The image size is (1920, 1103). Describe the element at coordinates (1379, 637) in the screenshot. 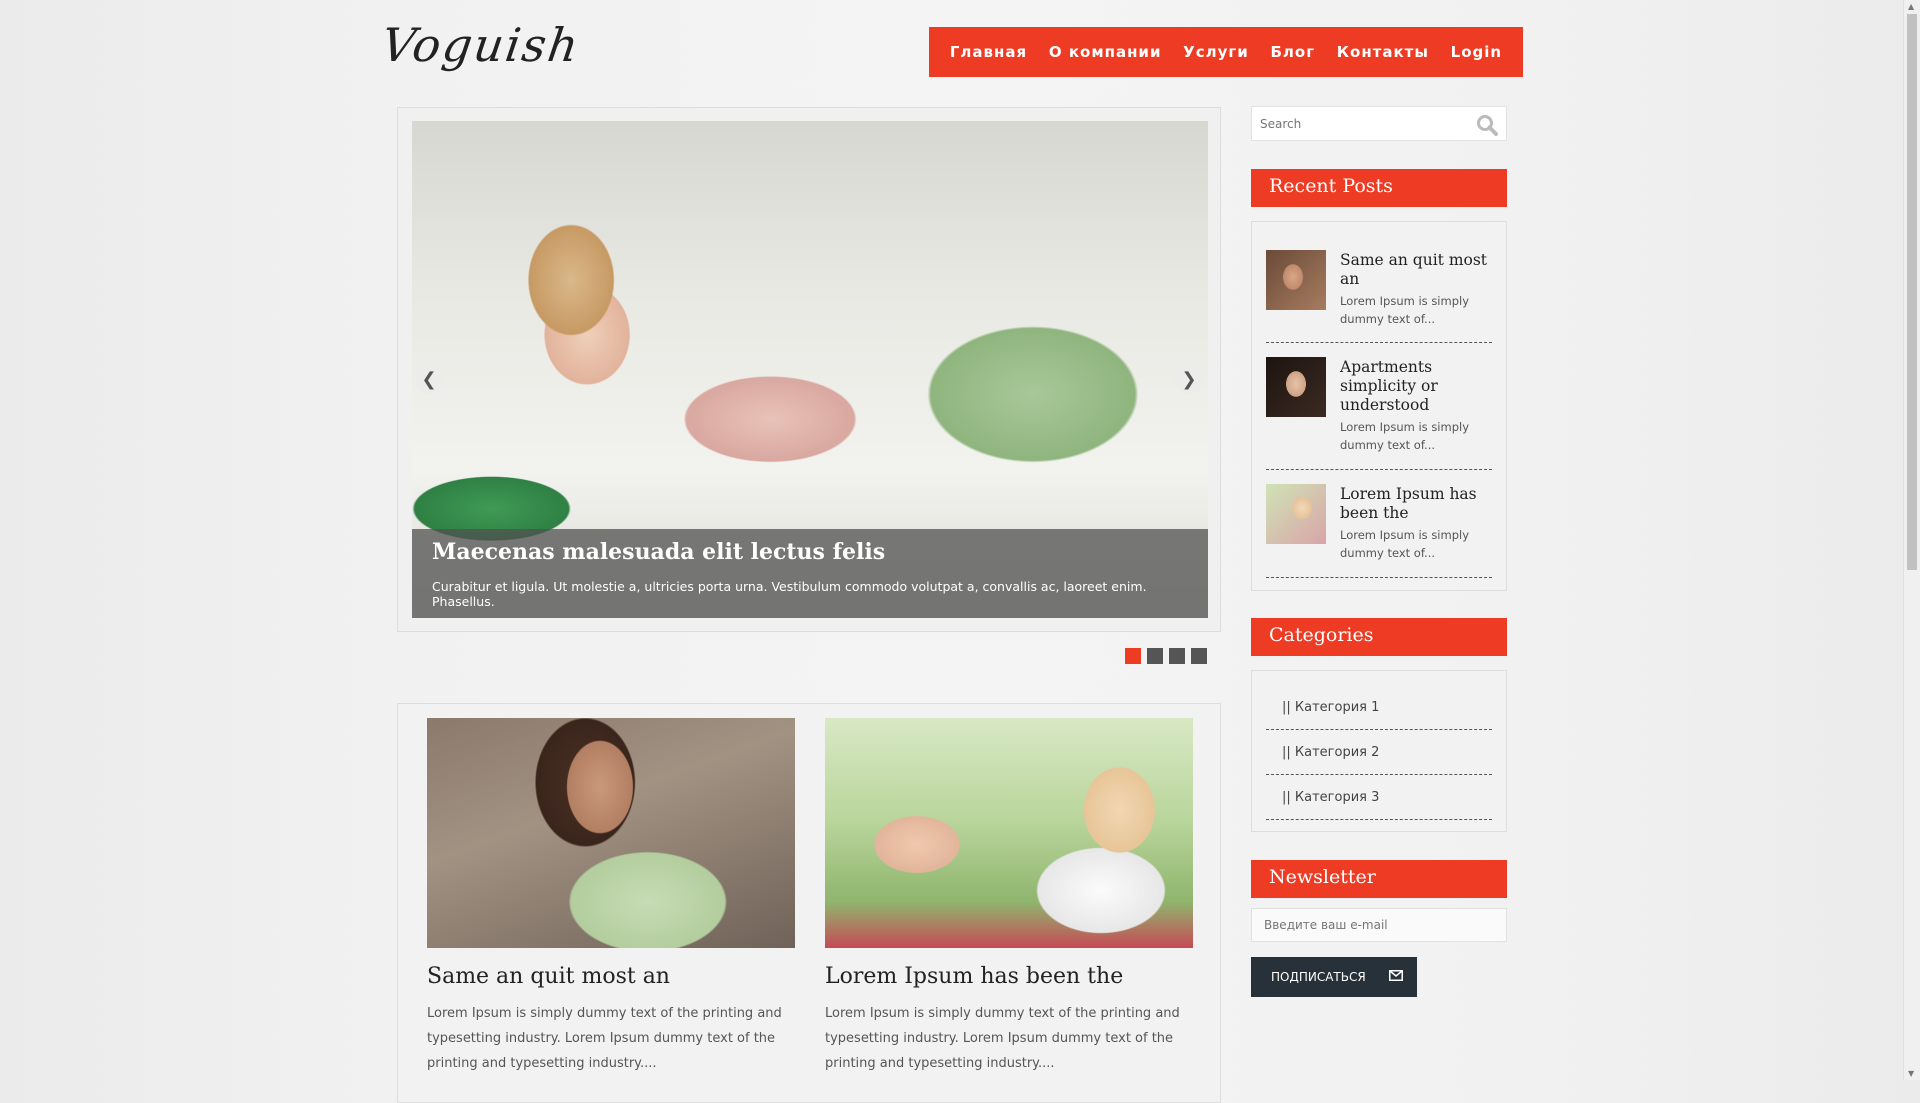

I see `categories-title: Categories` at that location.